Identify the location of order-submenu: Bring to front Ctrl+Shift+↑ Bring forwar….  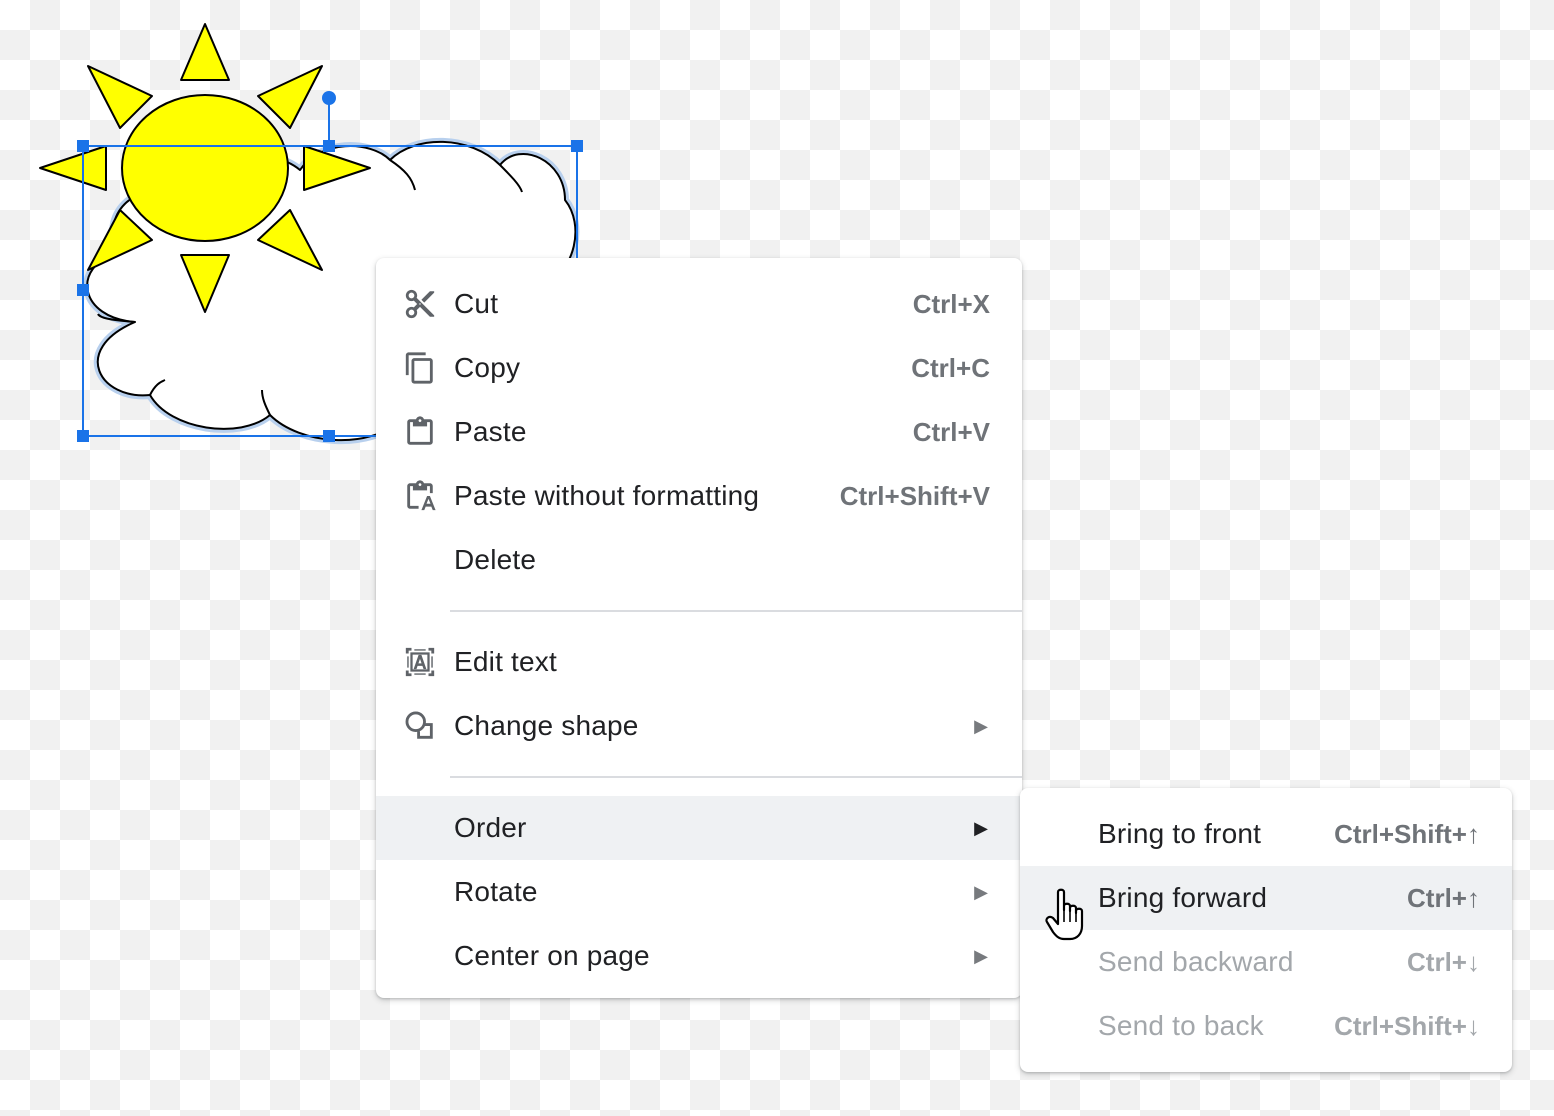
(1266, 930).